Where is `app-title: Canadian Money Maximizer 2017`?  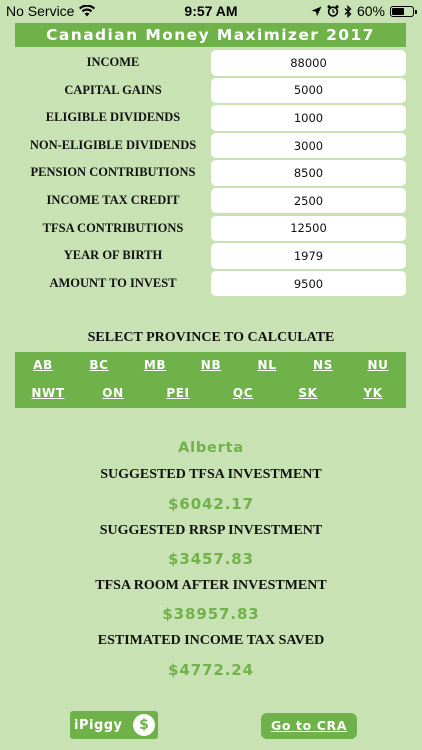
app-title: Canadian Money Maximizer 2017 is located at coordinates (210, 35).